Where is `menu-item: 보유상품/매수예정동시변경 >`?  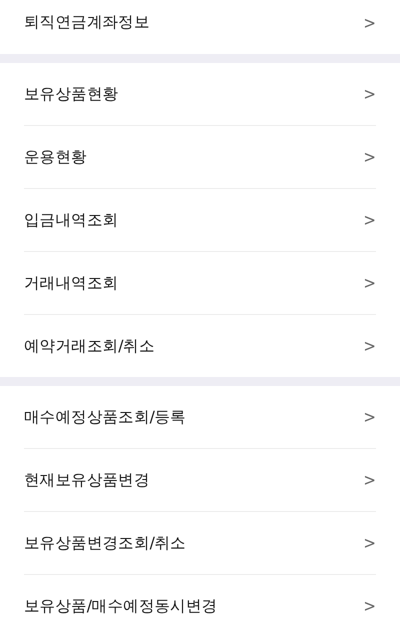 menu-item: 보유상품/매수예정동시변경 > is located at coordinates (200, 603).